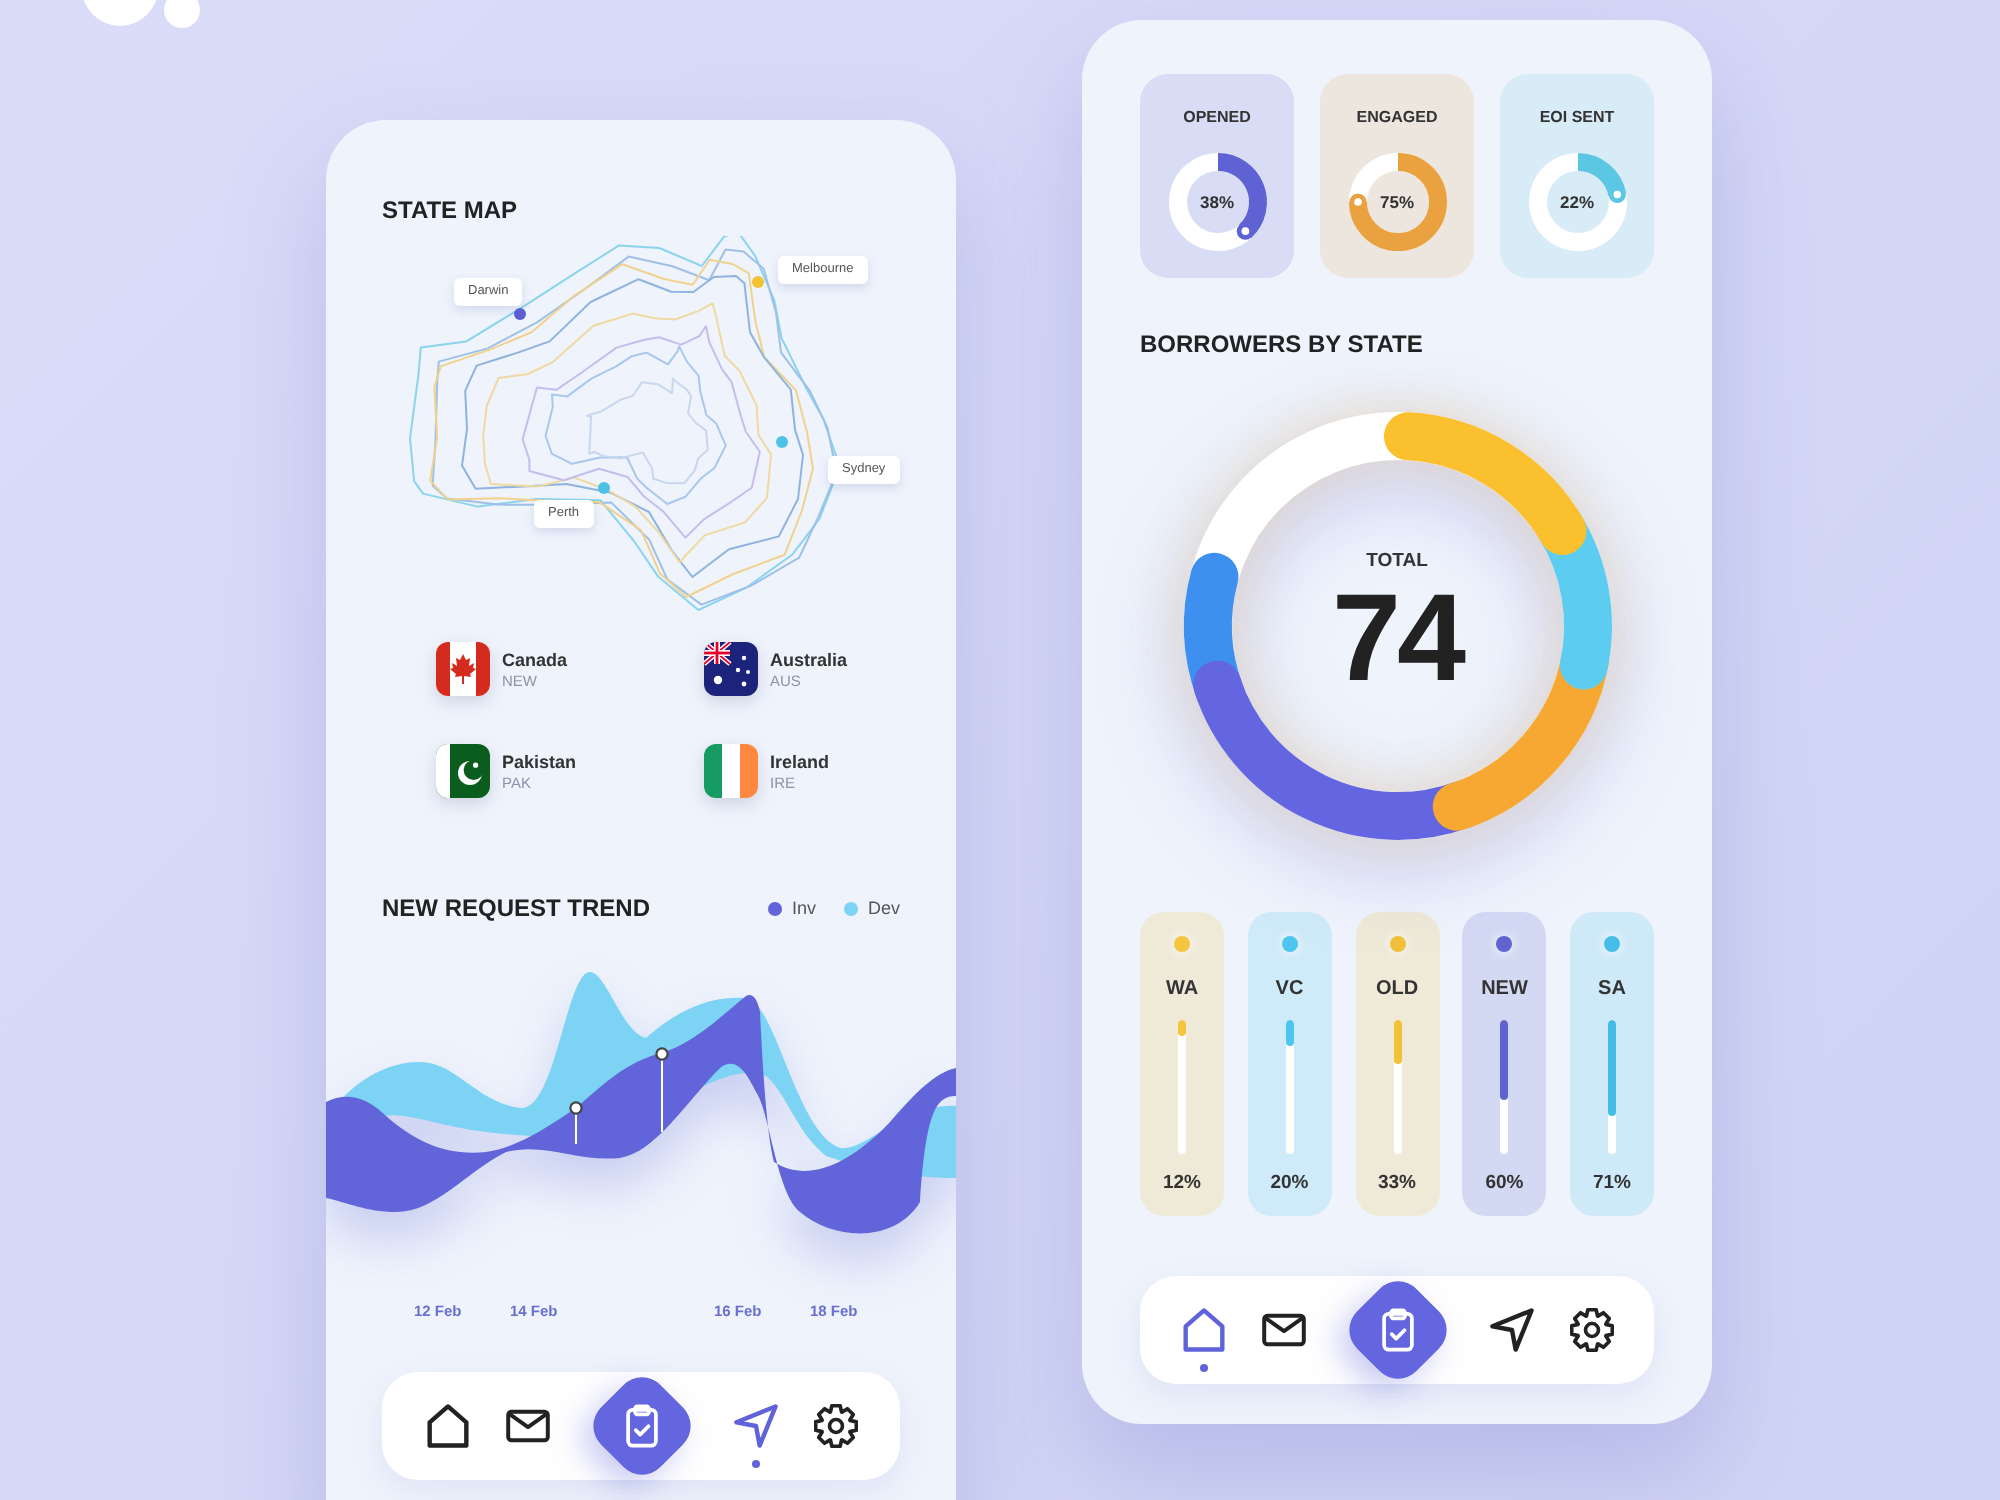  Describe the element at coordinates (1397, 640) in the screenshot. I see `total-value: 74` at that location.